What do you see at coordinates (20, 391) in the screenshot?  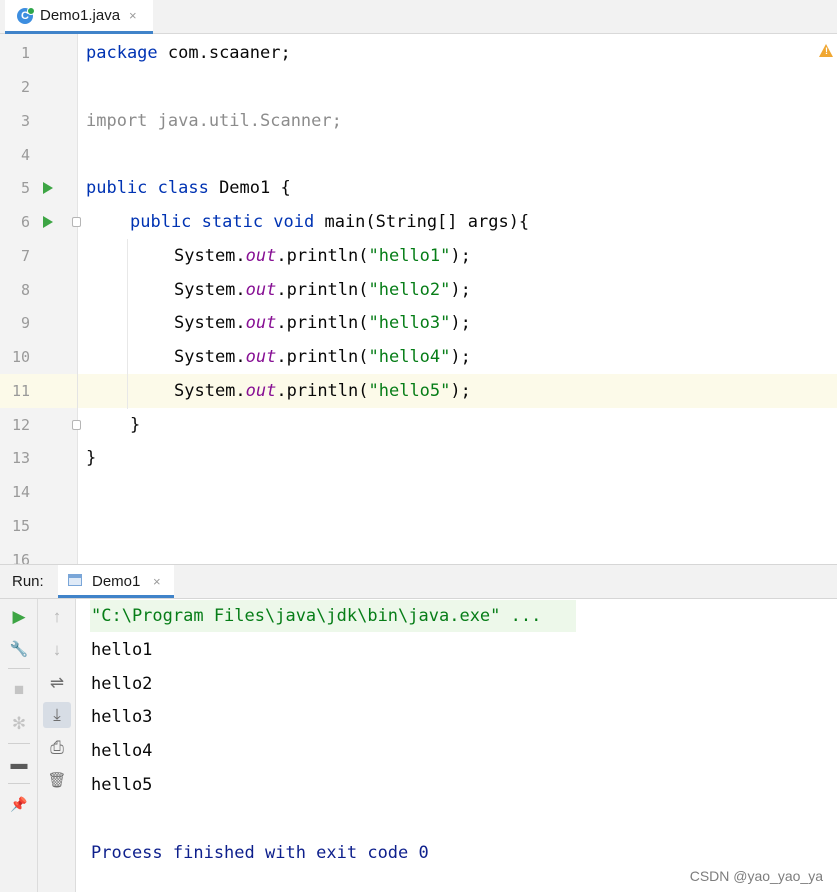 I see `line-number: 11` at bounding box center [20, 391].